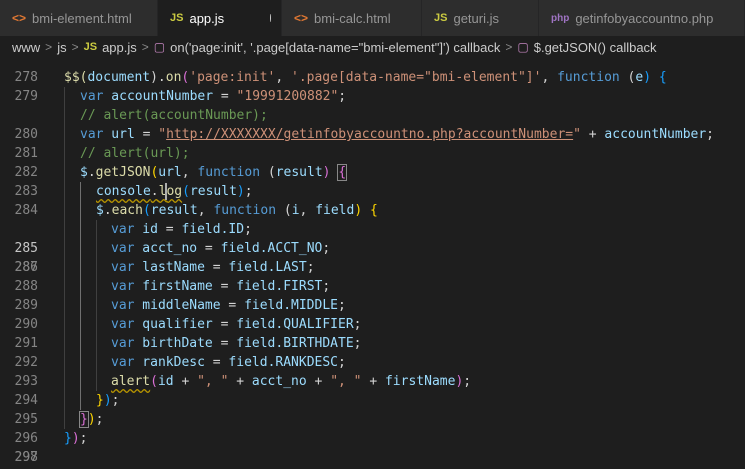 This screenshot has width=745, height=469. I want to click on tab-geturi-js: JS geturi.js, so click(480, 18).